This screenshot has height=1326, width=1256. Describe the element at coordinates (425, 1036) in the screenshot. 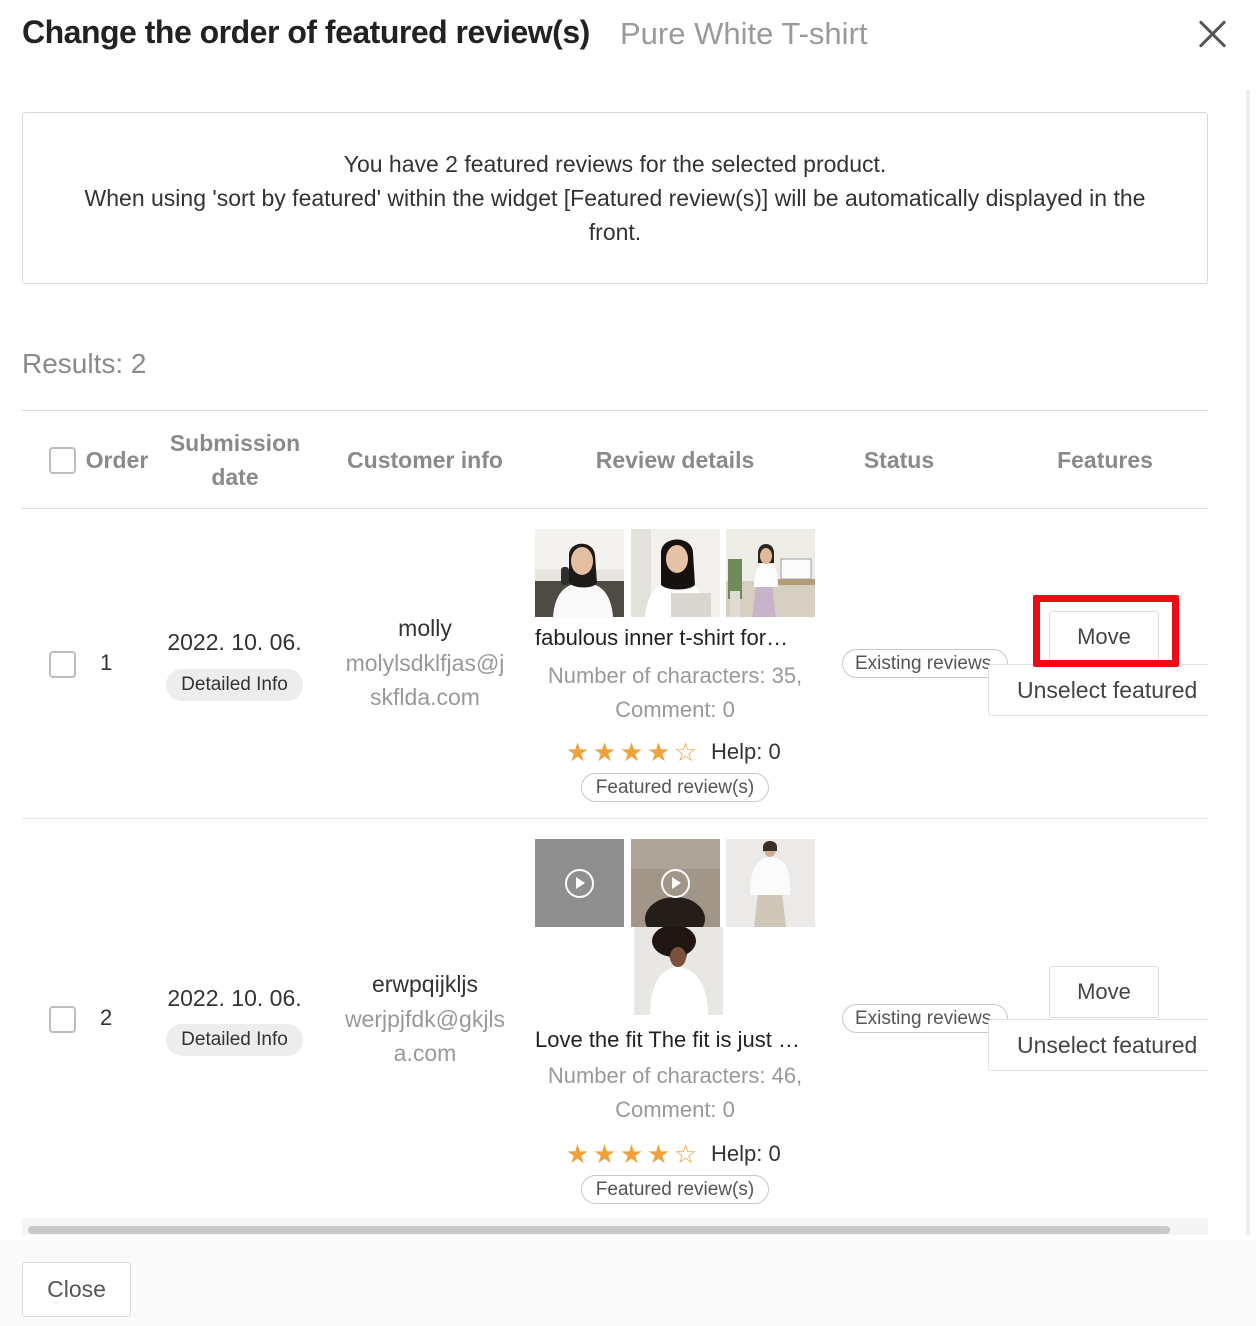

I see `customer-email: werjpjfdk@gkjlsa.com` at that location.